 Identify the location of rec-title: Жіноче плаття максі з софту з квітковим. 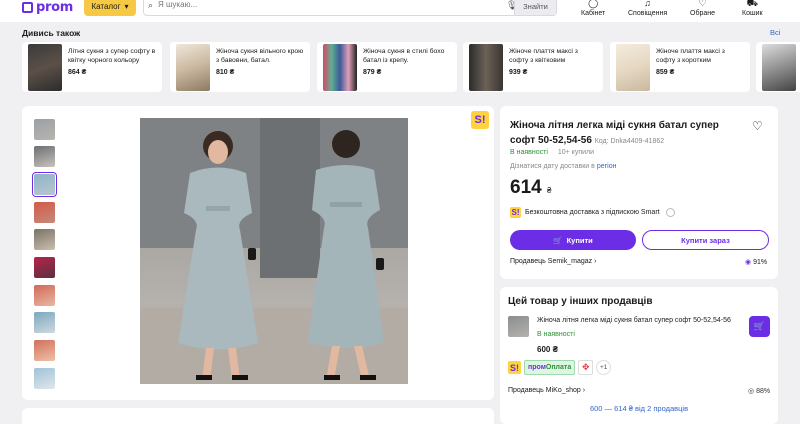
(543, 56).